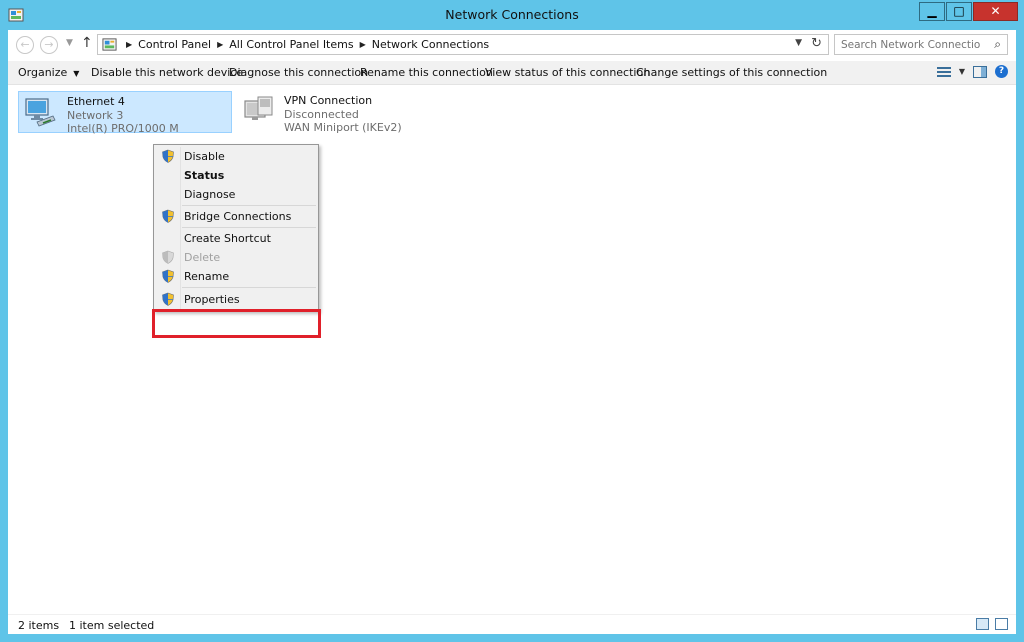 The width and height of the screenshot is (1024, 642). Describe the element at coordinates (328, 100) in the screenshot. I see `connection-name: VPN Connection` at that location.